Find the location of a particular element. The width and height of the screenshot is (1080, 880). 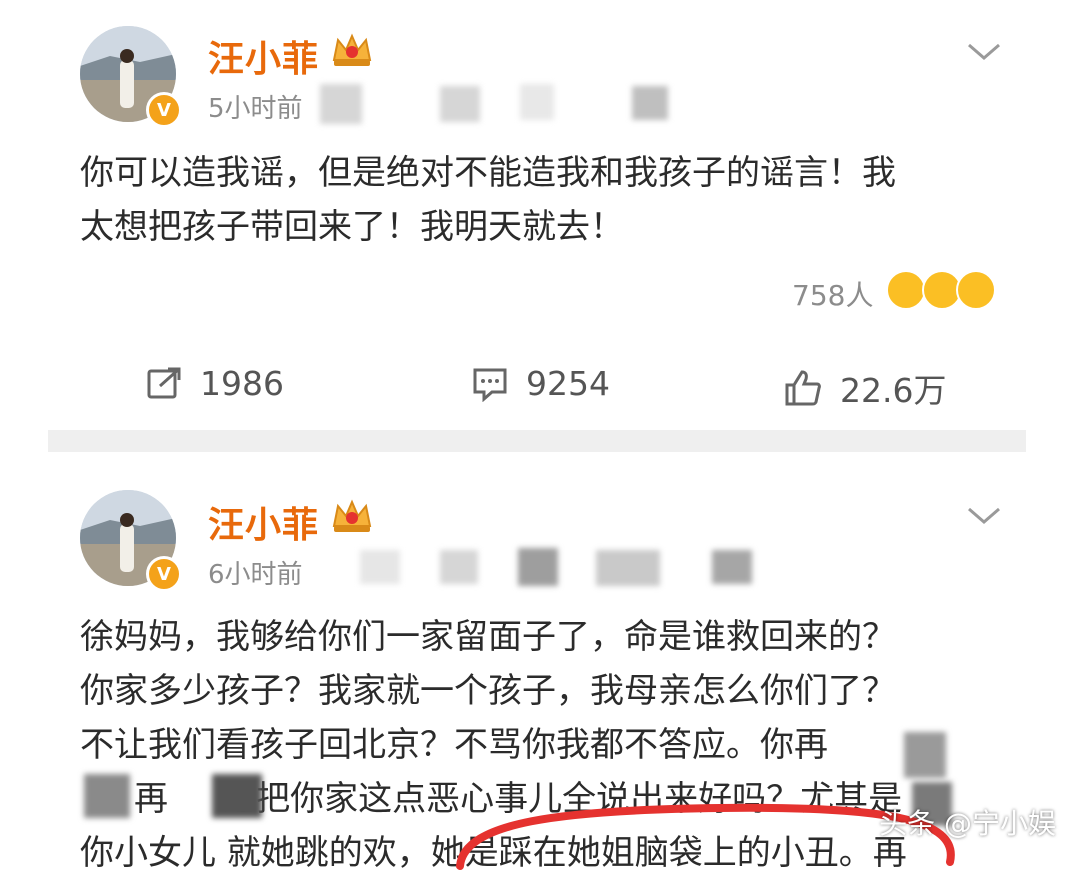

share-button: 1986 is located at coordinates (215, 383).